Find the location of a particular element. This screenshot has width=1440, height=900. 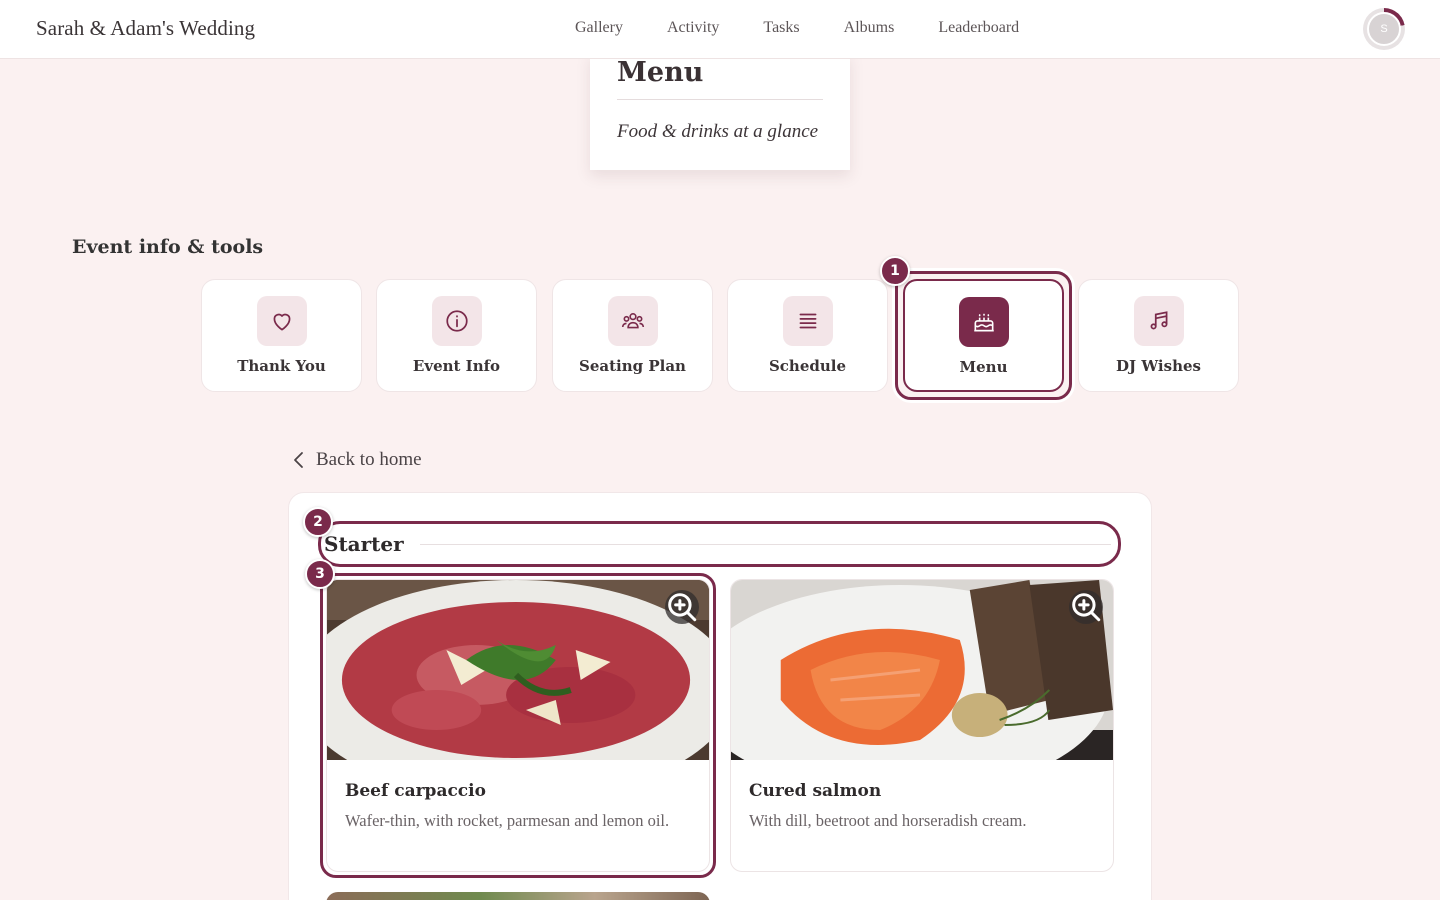

chevron-left-icon is located at coordinates (298, 460).